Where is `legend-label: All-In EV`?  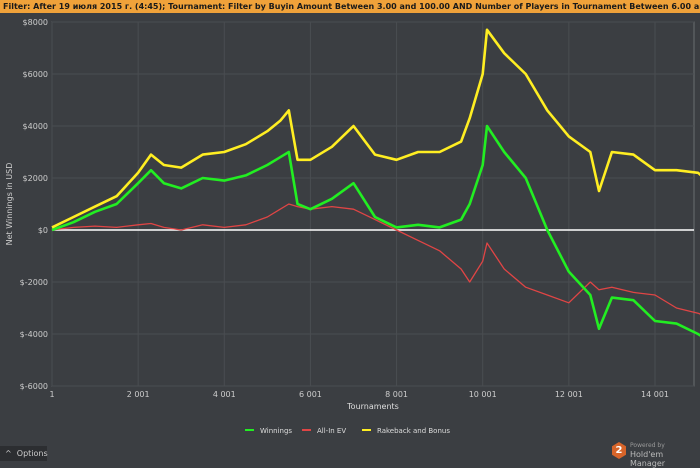
legend-label: All-In EV is located at coordinates (331, 431).